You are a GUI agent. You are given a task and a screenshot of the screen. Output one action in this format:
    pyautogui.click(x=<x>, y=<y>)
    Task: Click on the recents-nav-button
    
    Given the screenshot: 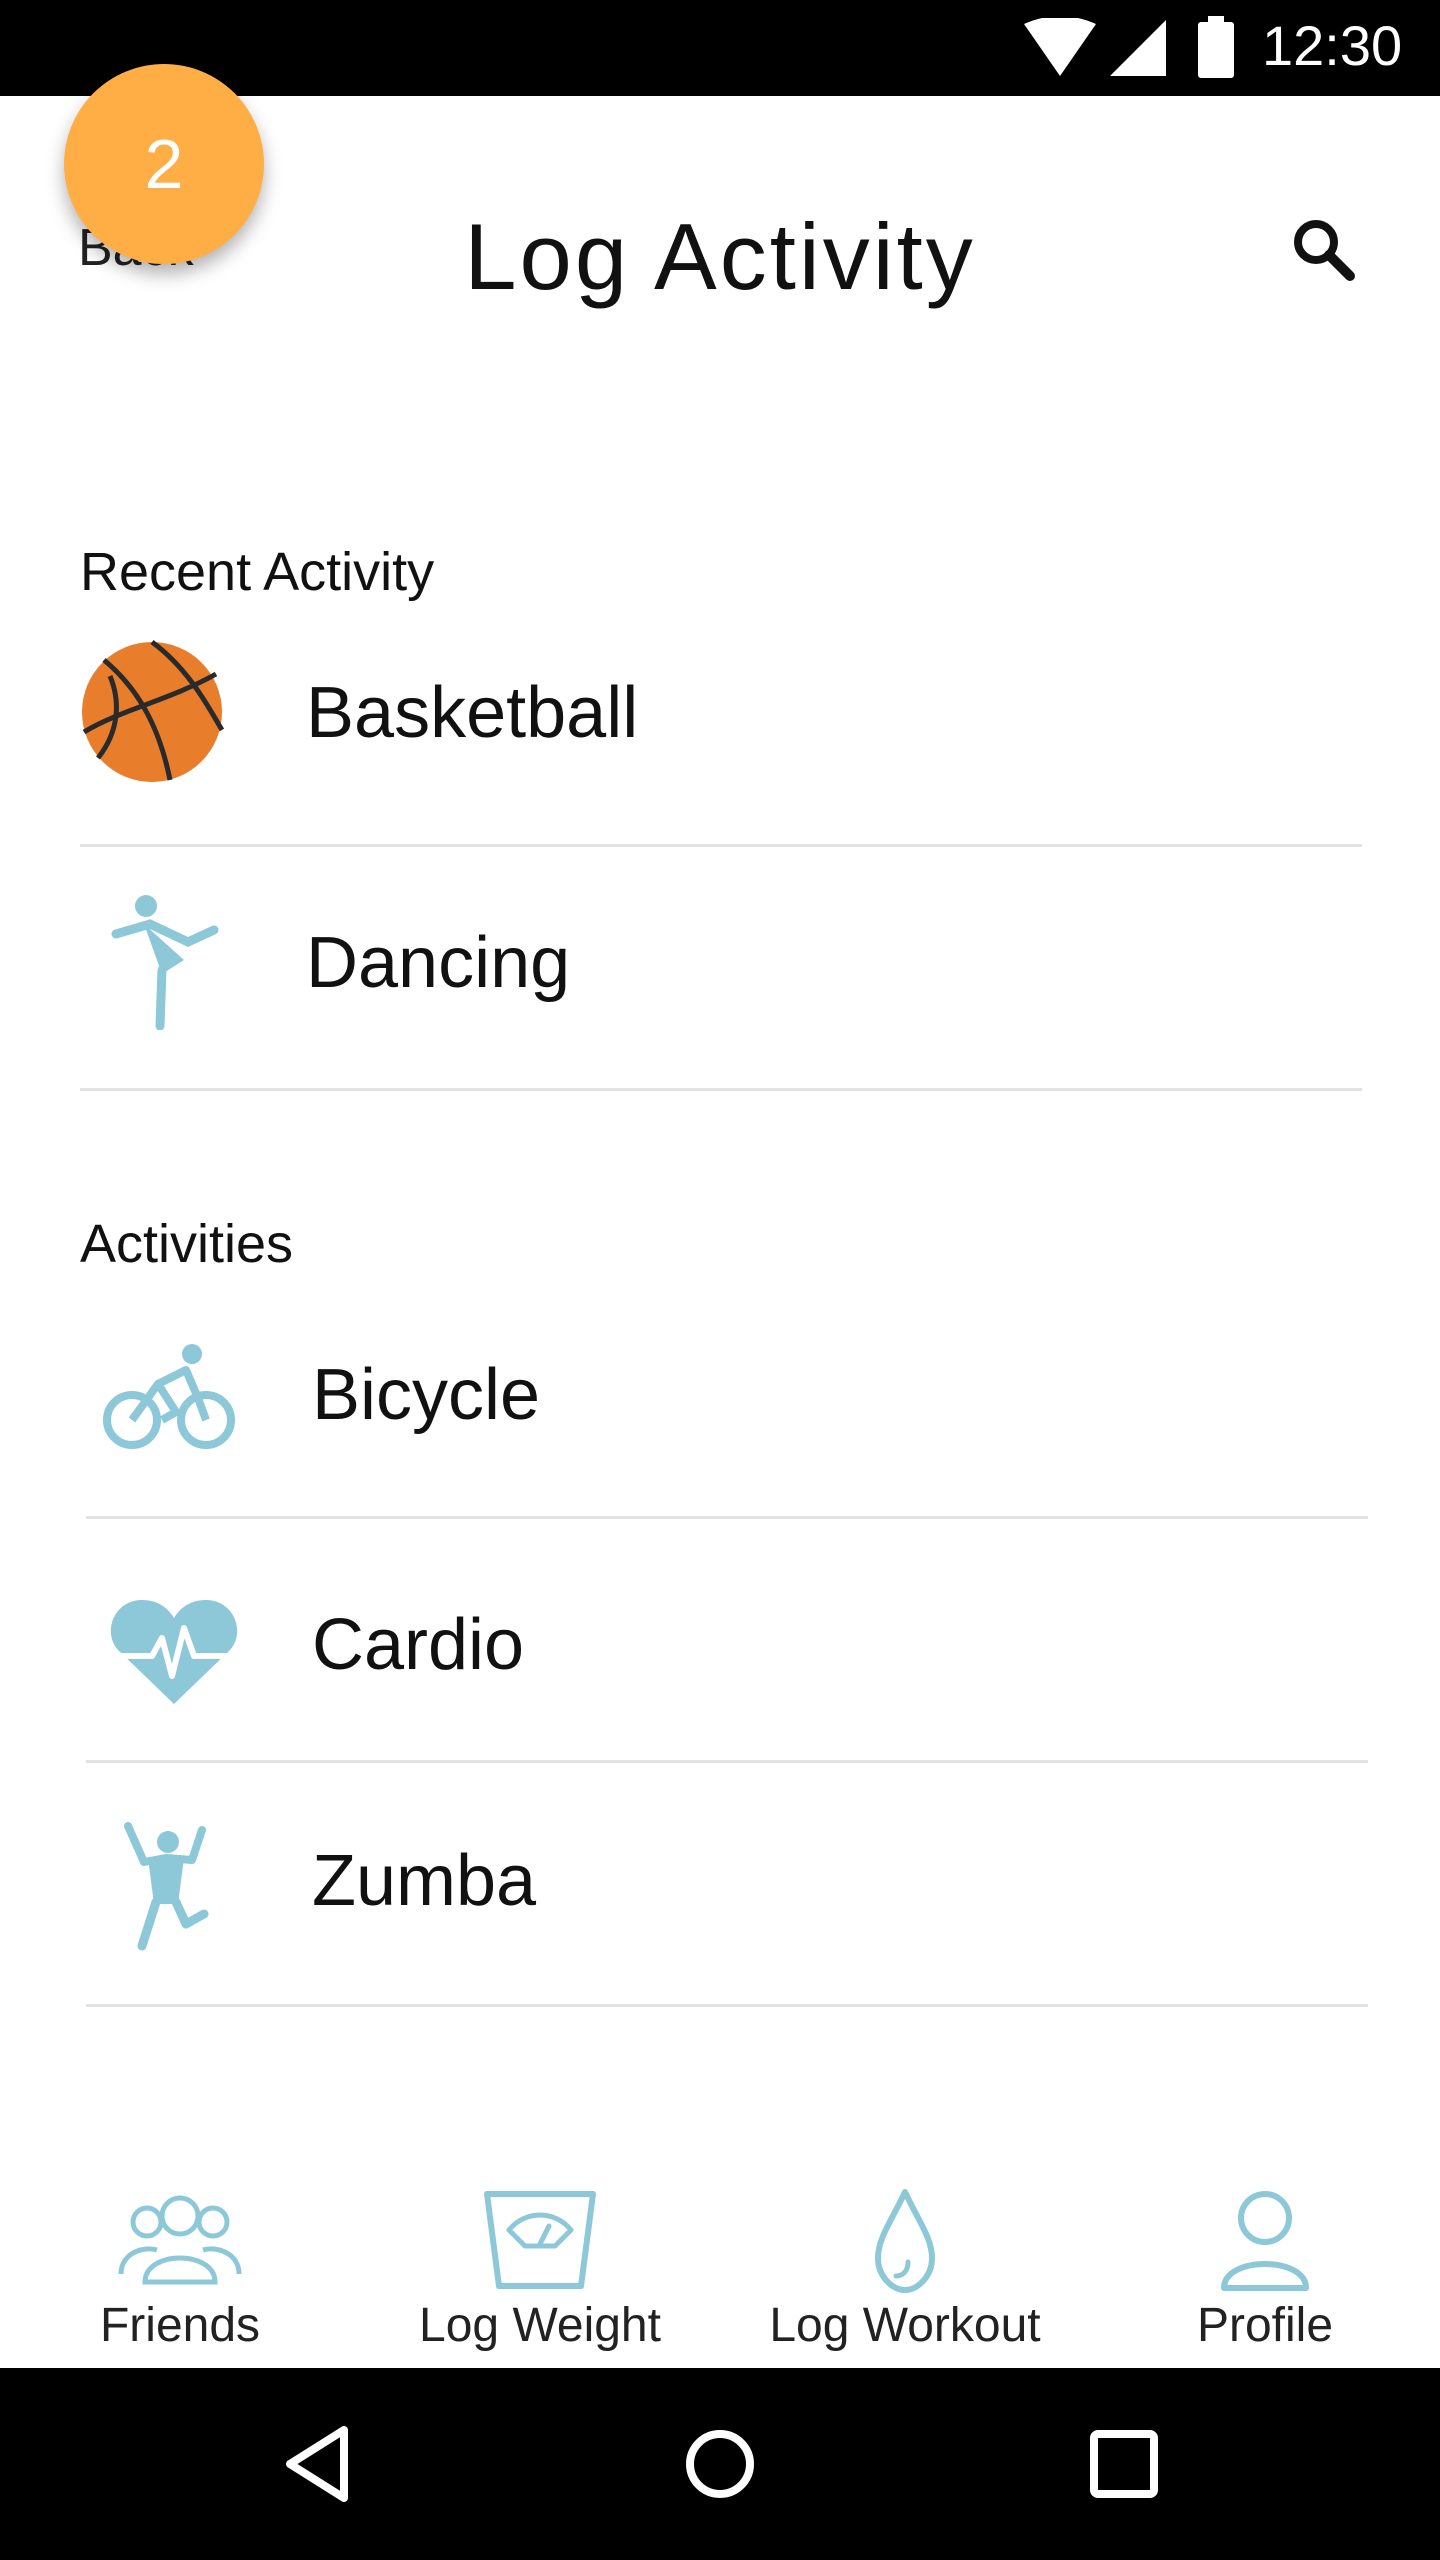 What is the action you would take?
    pyautogui.click(x=1124, y=2464)
    